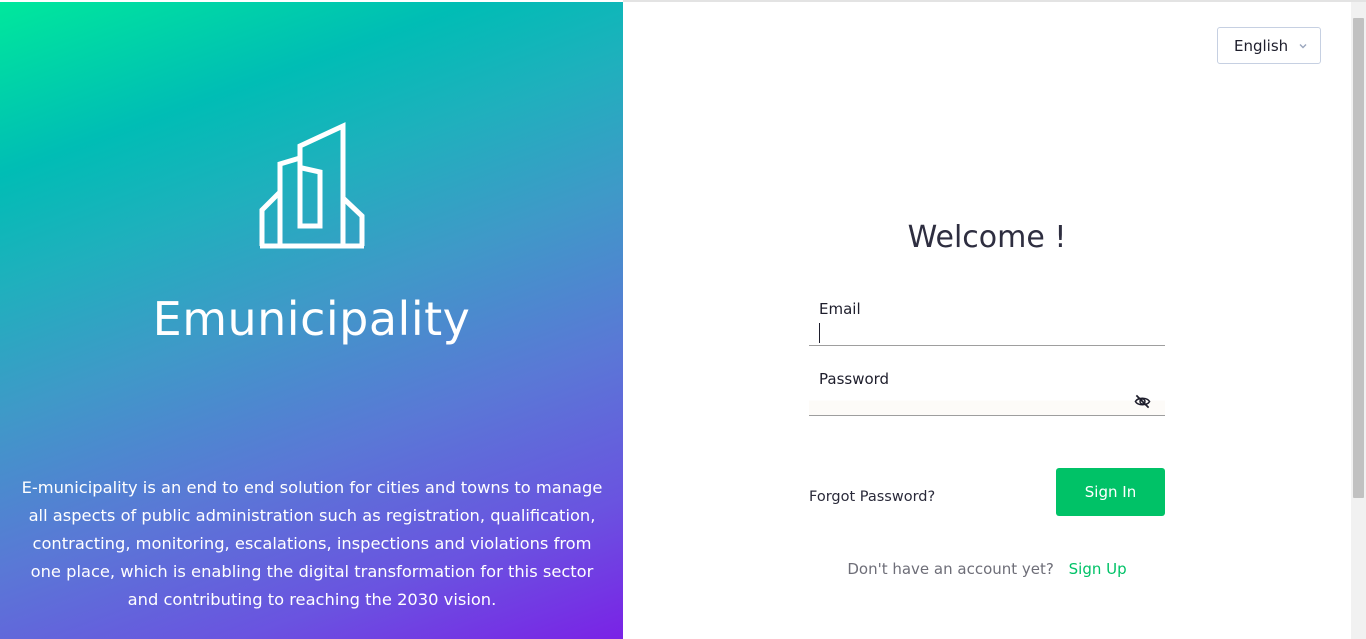 The height and width of the screenshot is (639, 1366). I want to click on signup-row: Don't have an account yet? Sign Up, so click(987, 569).